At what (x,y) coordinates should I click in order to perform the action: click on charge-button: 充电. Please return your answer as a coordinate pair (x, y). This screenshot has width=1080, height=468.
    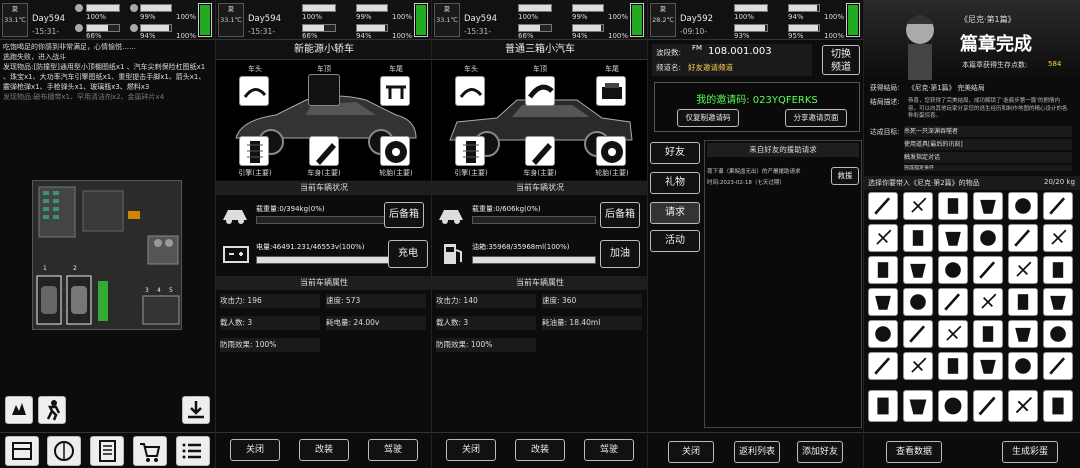
    Looking at the image, I should click on (408, 254).